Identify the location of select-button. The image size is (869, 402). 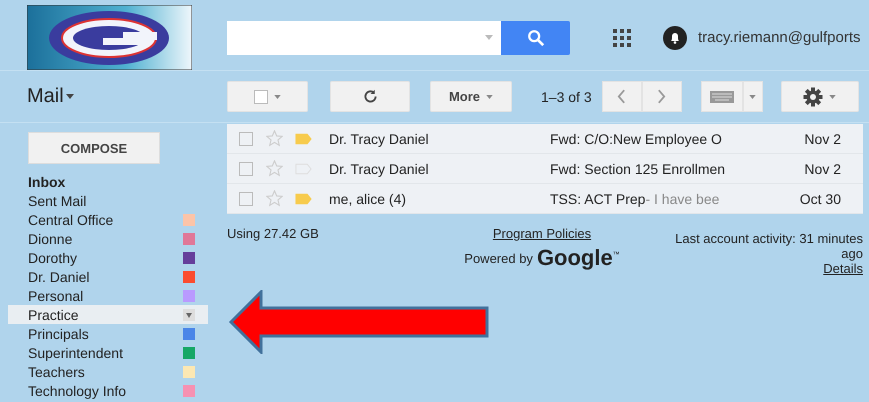
(267, 96).